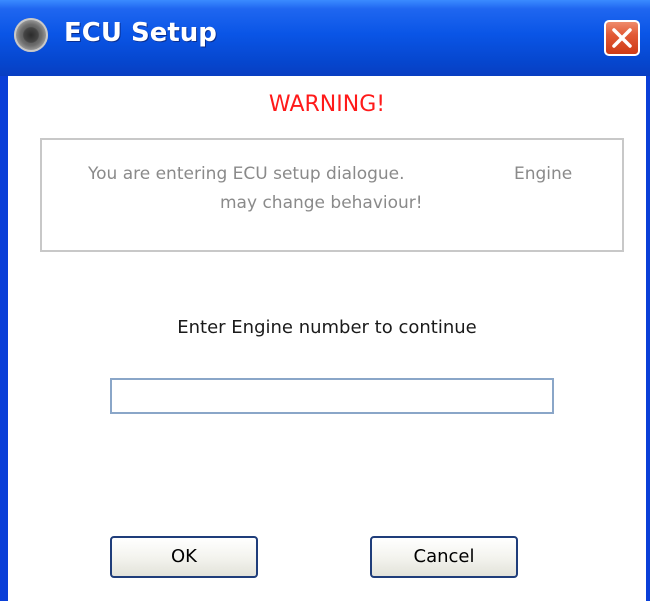  I want to click on warning-message-engine-word: Engine, so click(543, 174).